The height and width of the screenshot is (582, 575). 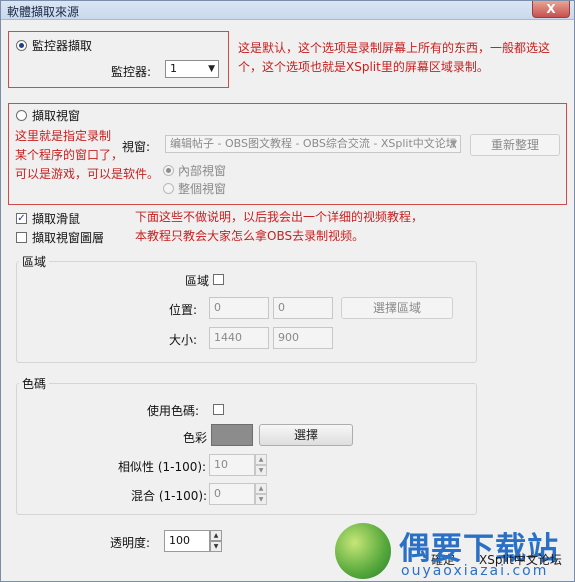 I want to click on monitor-select-label: 監控器:, so click(x=131, y=72).